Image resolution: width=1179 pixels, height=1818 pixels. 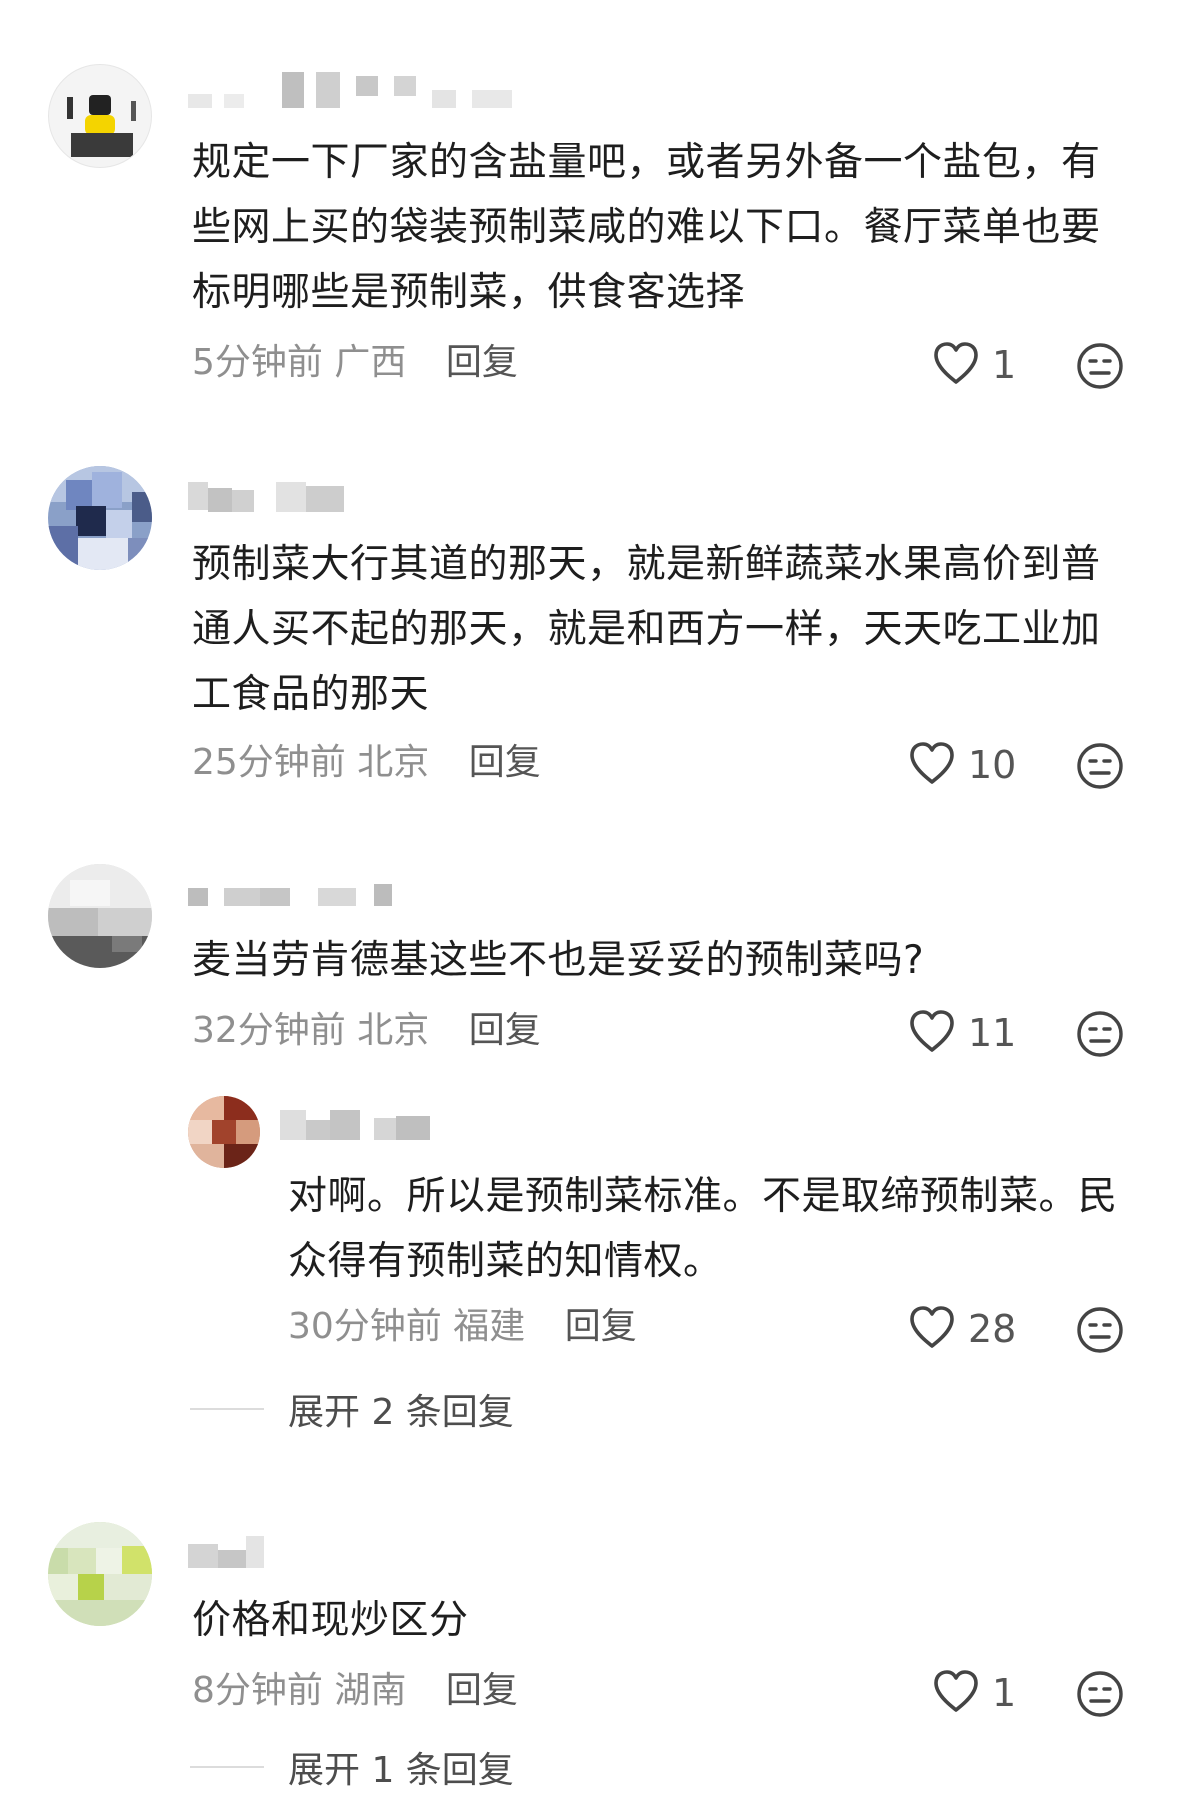 I want to click on expand-replies-button: 展开 1 条回复, so click(x=352, y=1767).